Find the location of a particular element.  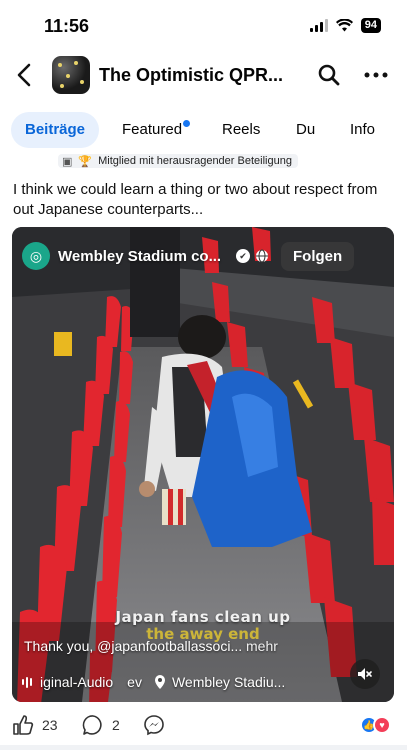

wifi-icon is located at coordinates (344, 25).